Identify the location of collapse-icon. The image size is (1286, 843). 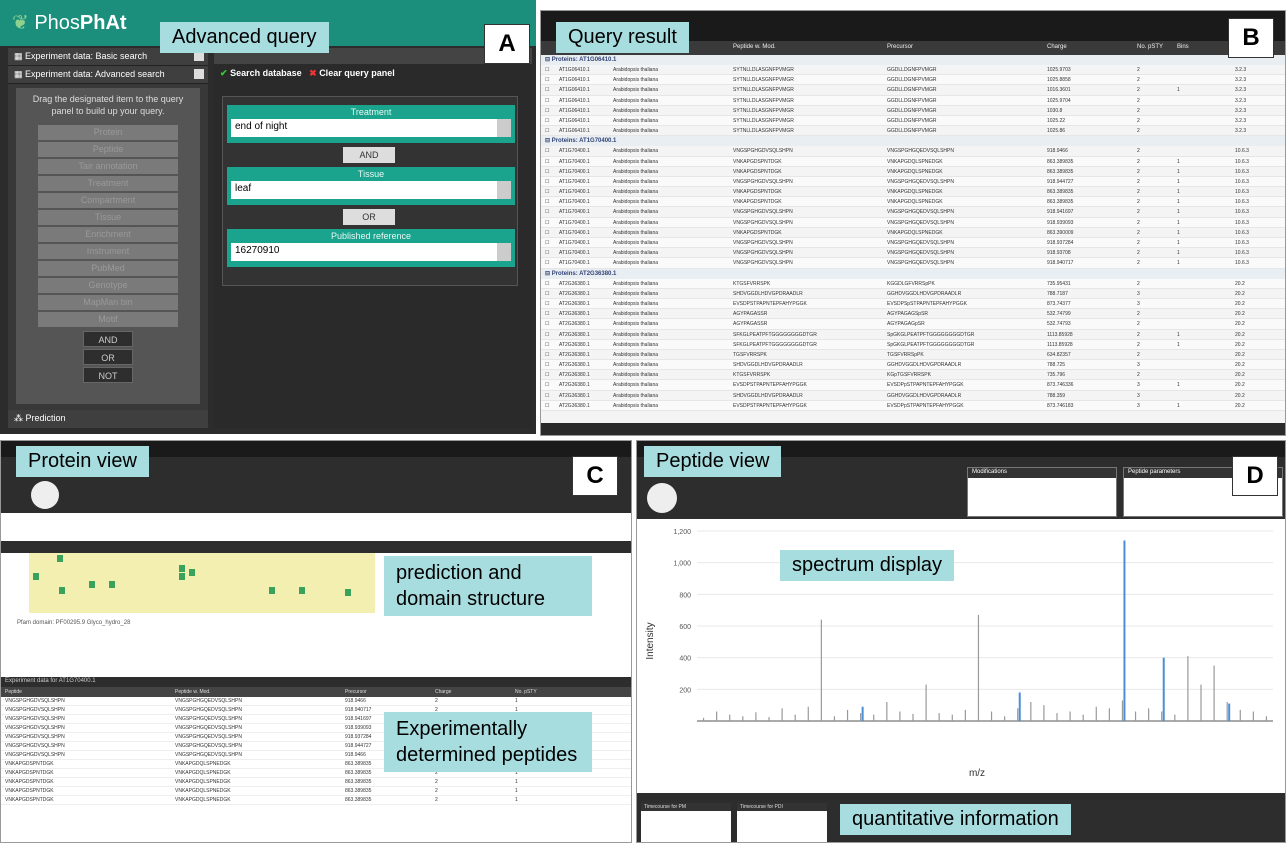
(199, 74).